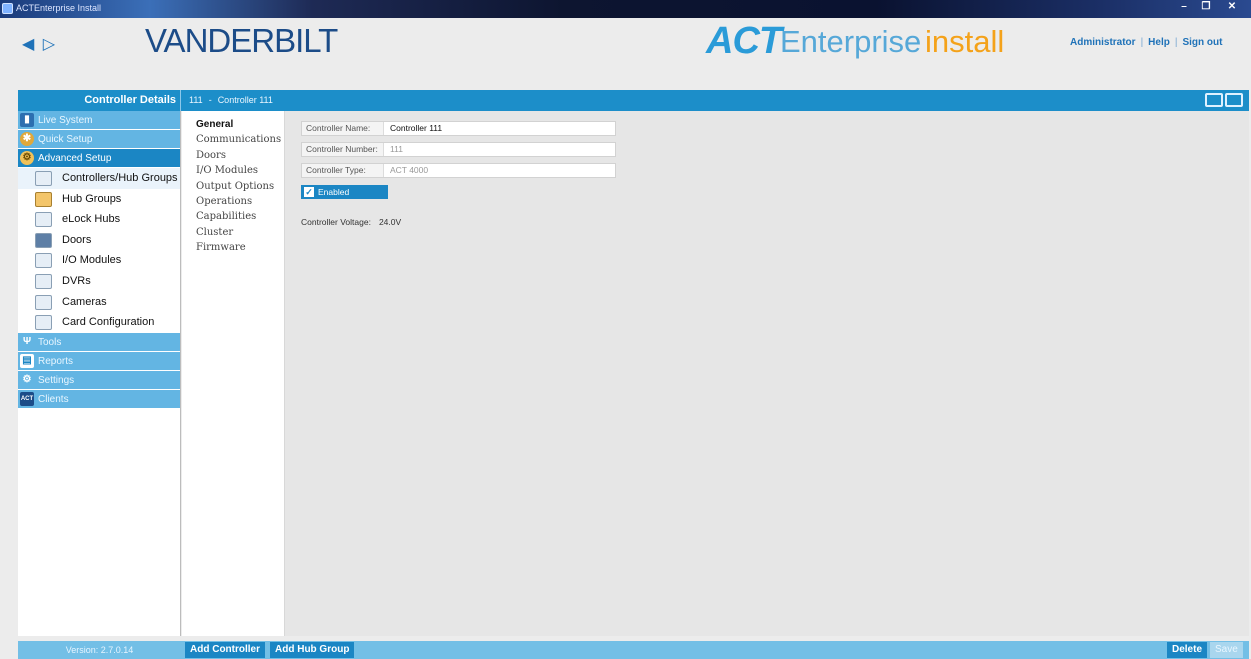 The image size is (1251, 659). What do you see at coordinates (91, 219) in the screenshot?
I see `sidebar-item-label: eLock Hubs` at bounding box center [91, 219].